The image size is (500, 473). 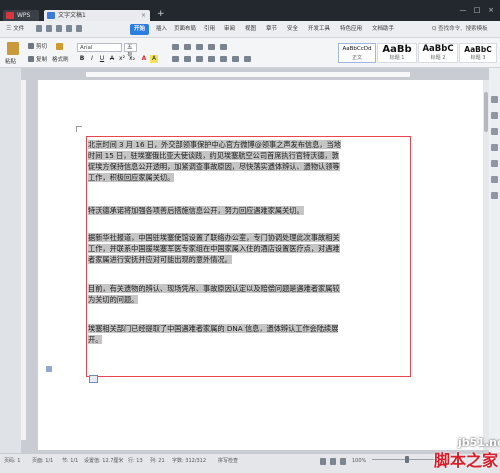 What do you see at coordinates (494, 115) in the screenshot?
I see `sidebar-select-icon` at bounding box center [494, 115].